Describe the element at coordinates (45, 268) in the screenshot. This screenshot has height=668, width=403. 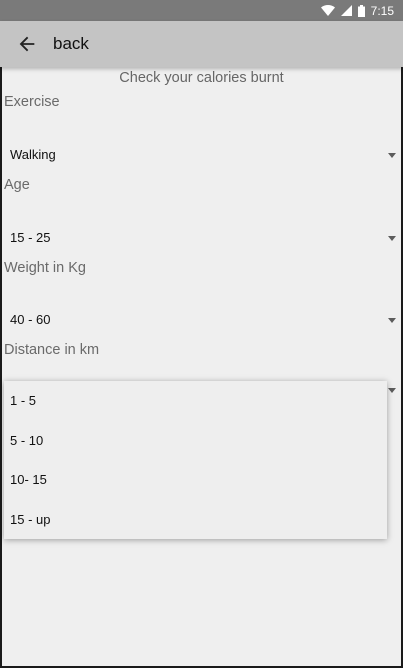
I see `weight-label: Weight in Kg` at that location.